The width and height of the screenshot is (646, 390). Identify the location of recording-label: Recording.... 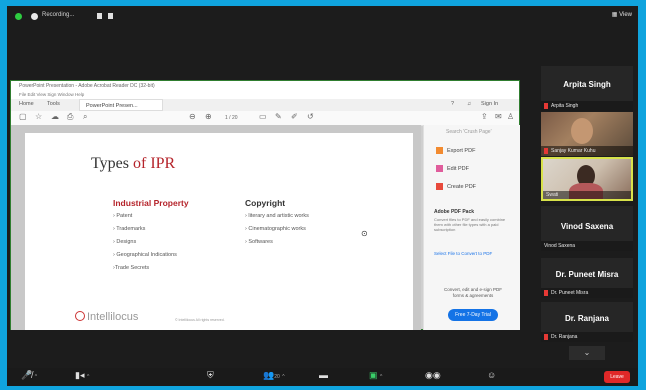
(58, 15).